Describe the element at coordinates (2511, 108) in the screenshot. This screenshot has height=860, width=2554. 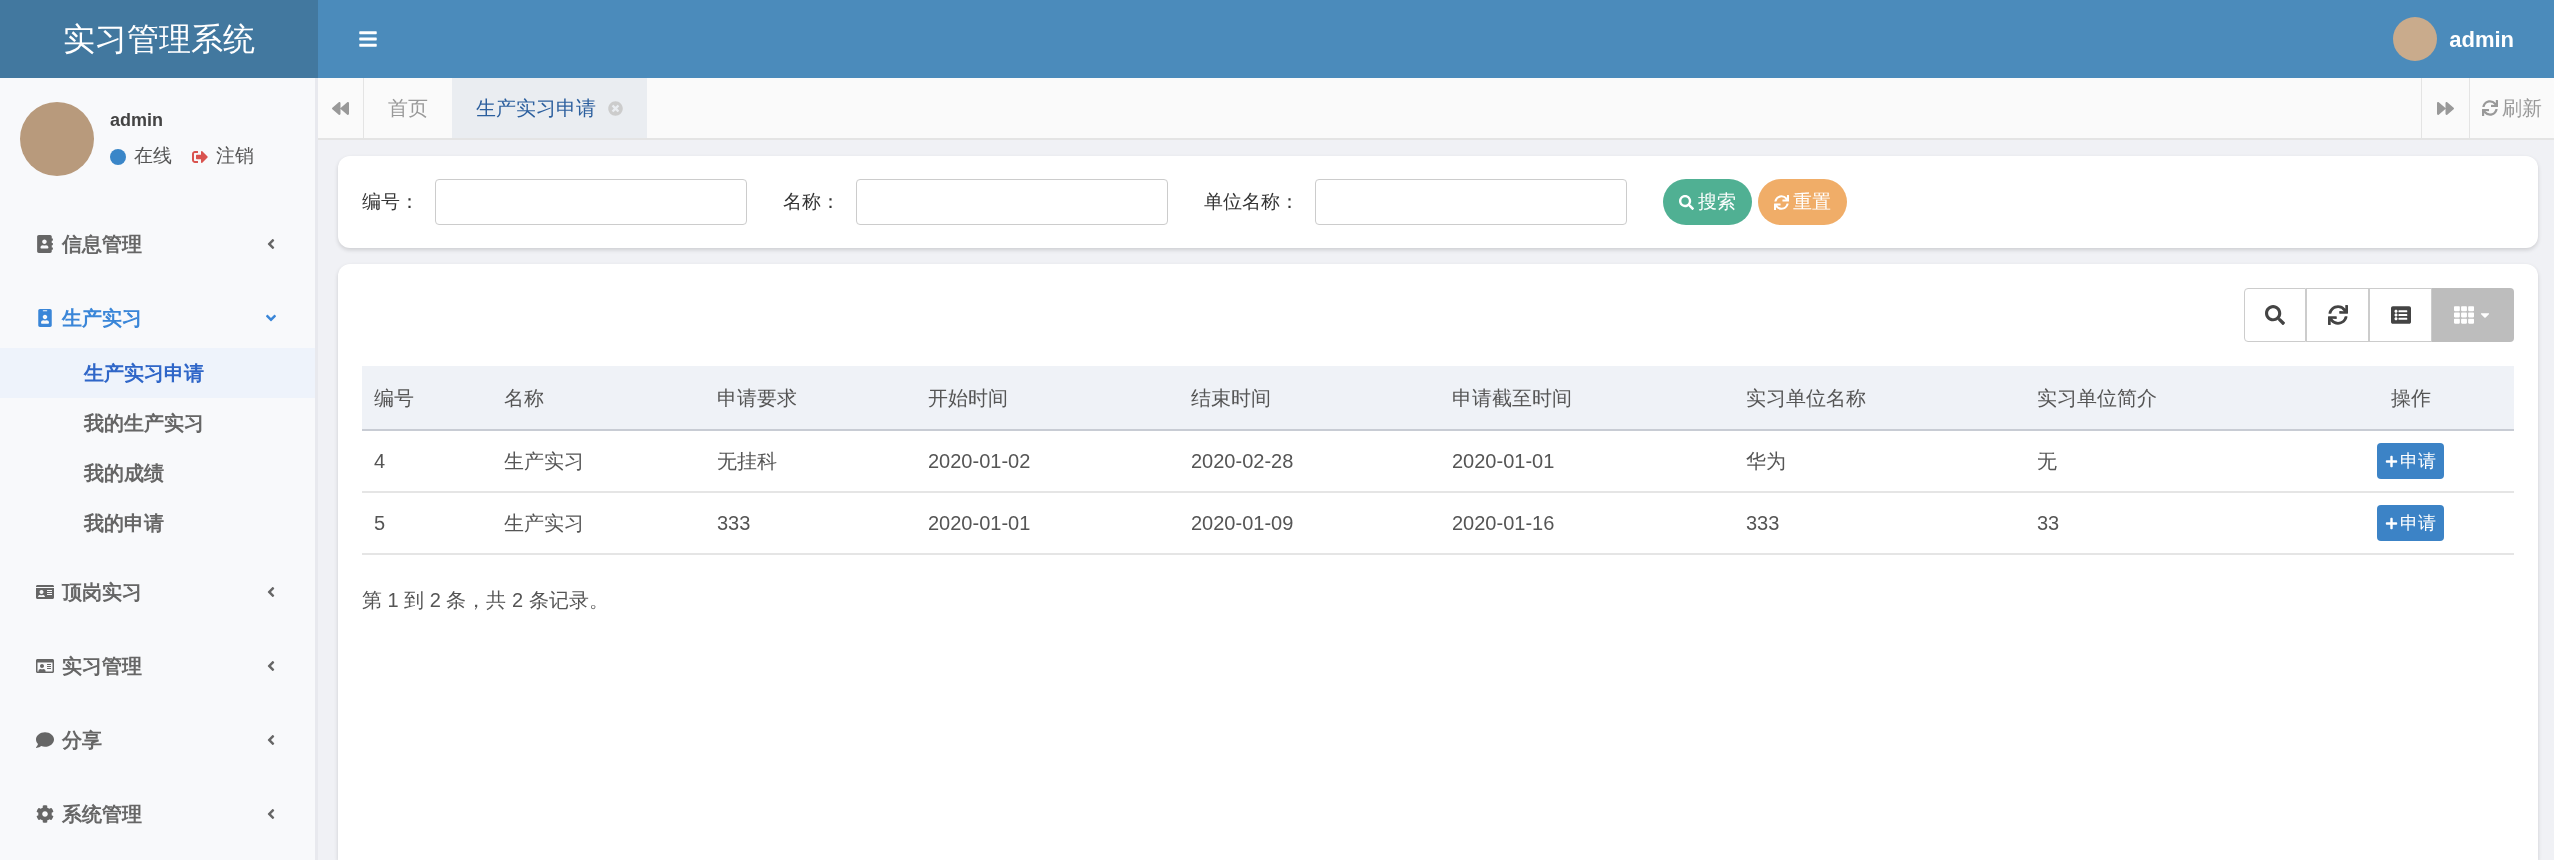
I see `refresh-button: 刷新` at that location.